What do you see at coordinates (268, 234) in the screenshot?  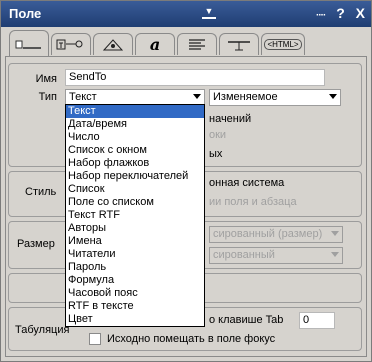 I see `size-select-1-value: сированный (размер)` at bounding box center [268, 234].